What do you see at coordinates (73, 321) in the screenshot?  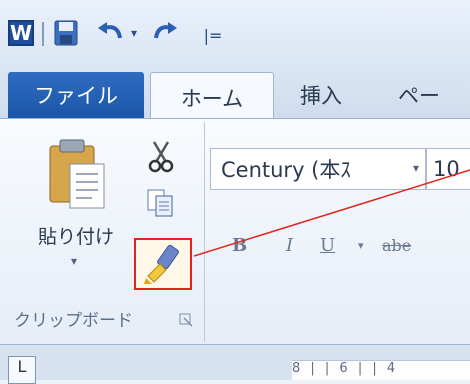 I see `clipboard-group-label: クリップボード` at bounding box center [73, 321].